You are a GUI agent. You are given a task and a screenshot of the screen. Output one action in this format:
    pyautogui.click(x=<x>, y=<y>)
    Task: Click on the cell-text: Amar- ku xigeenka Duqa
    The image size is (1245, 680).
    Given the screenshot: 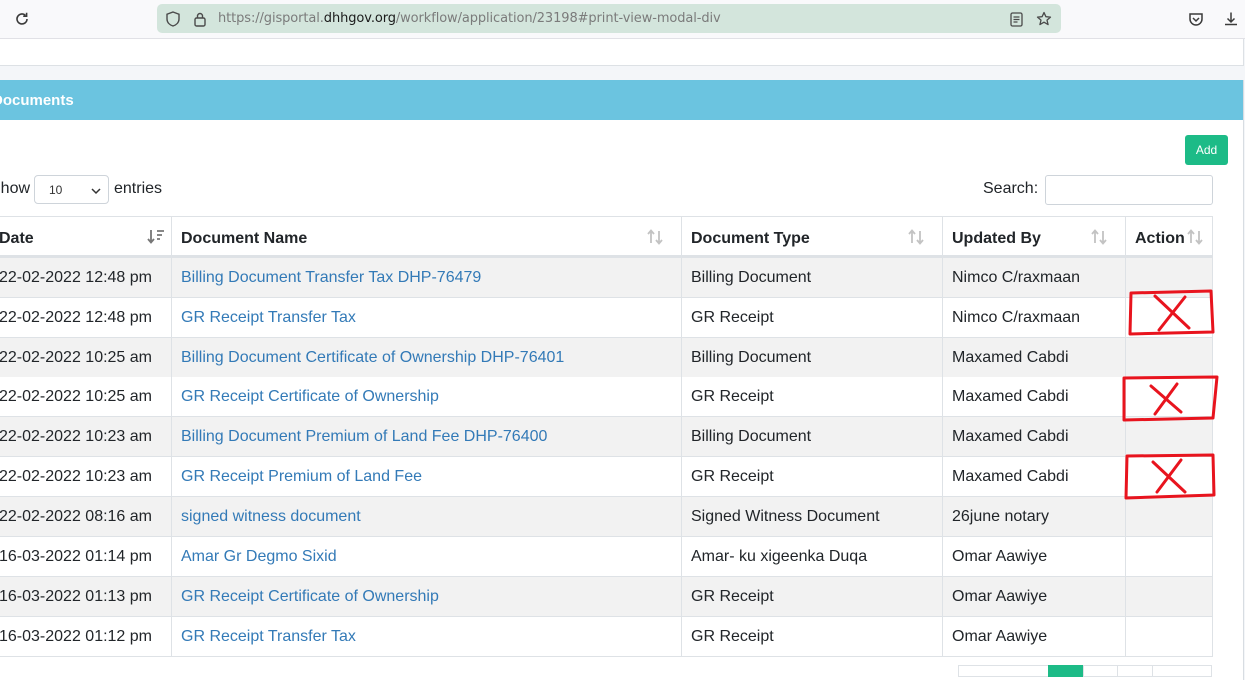 What is the action you would take?
    pyautogui.click(x=779, y=556)
    